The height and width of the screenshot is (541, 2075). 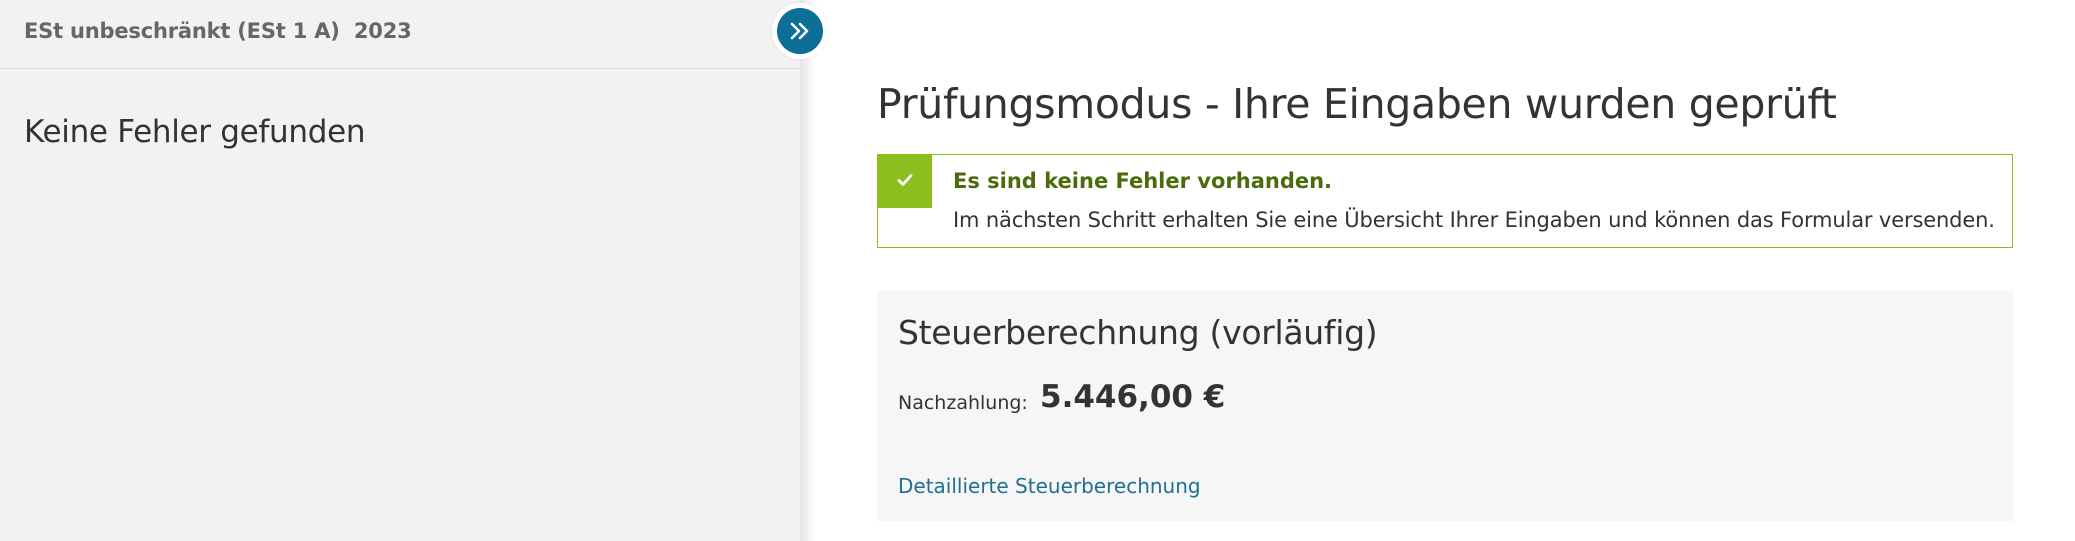 I want to click on double-chevron-right-icon, so click(x=800, y=31).